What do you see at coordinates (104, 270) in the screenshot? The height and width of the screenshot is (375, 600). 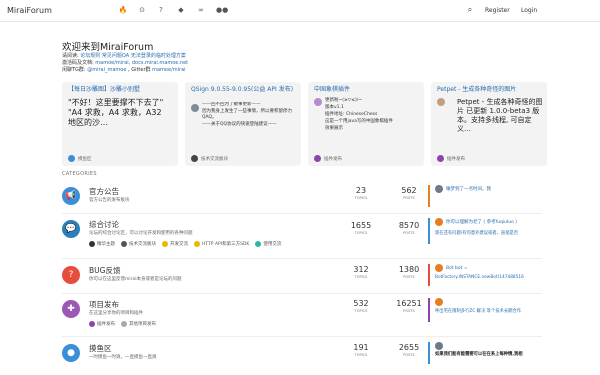 I see `category-name: BUG反馈` at bounding box center [104, 270].